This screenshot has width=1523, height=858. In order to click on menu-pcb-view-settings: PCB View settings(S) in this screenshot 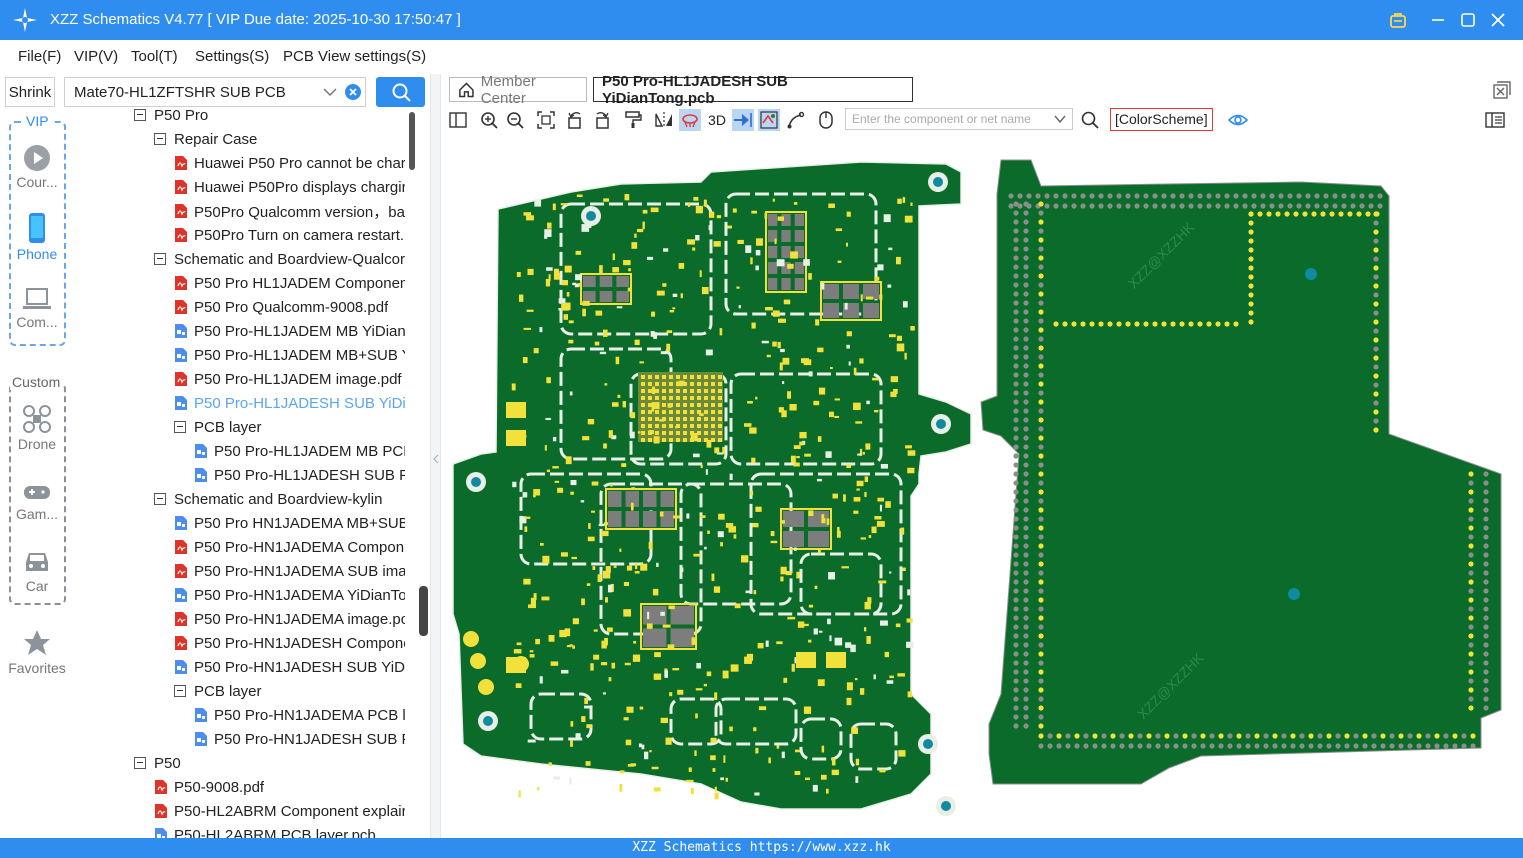, I will do `click(354, 56)`.